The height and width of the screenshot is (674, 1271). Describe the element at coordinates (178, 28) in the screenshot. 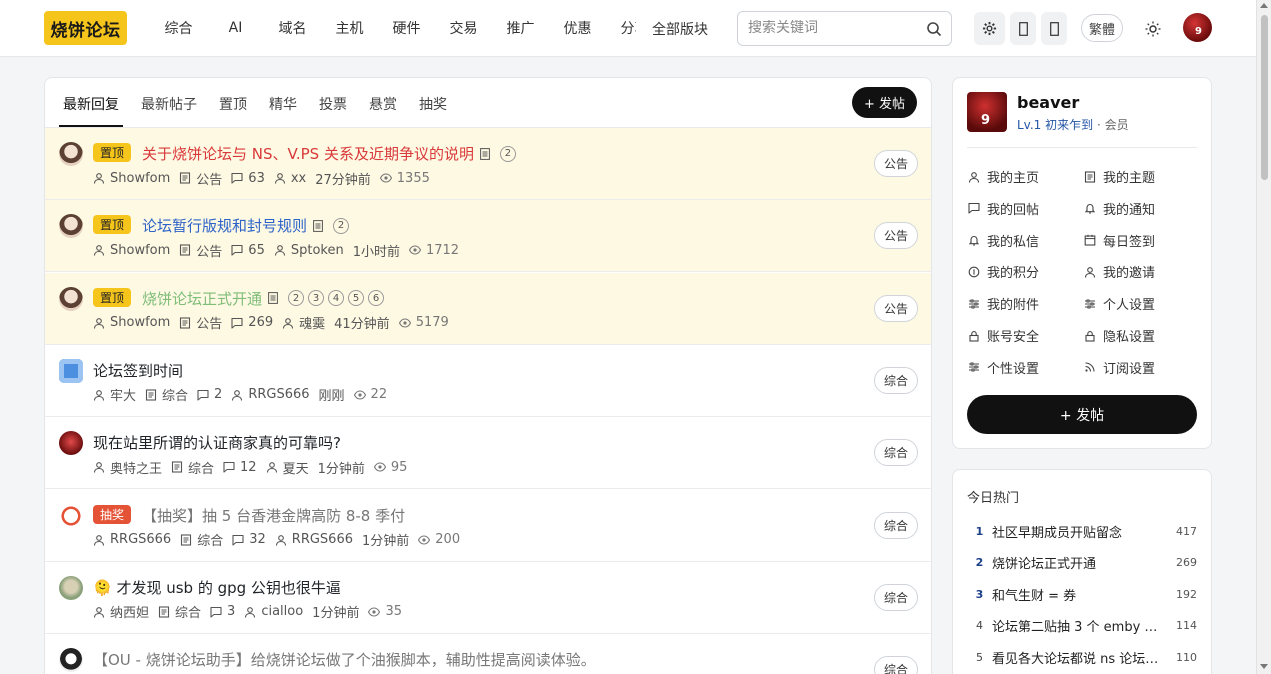

I see `nav-item-general: 综合` at that location.